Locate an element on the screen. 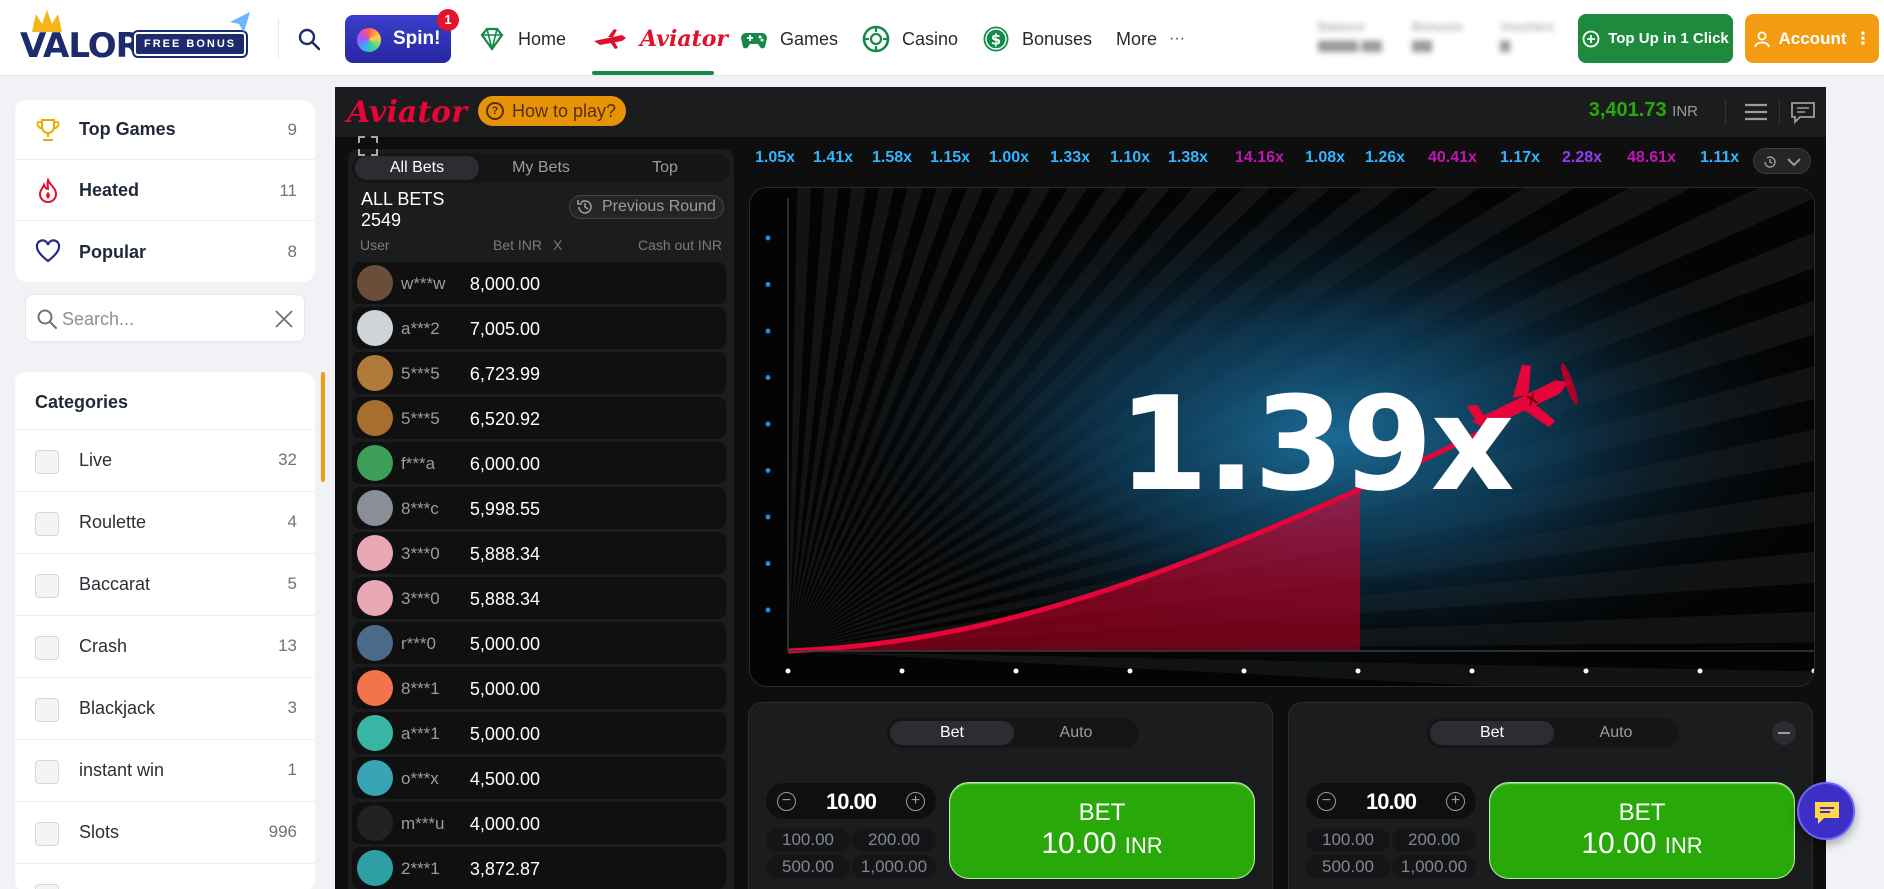 This screenshot has height=889, width=1884. category-blackjack: Blackjack 3 is located at coordinates (165, 708).